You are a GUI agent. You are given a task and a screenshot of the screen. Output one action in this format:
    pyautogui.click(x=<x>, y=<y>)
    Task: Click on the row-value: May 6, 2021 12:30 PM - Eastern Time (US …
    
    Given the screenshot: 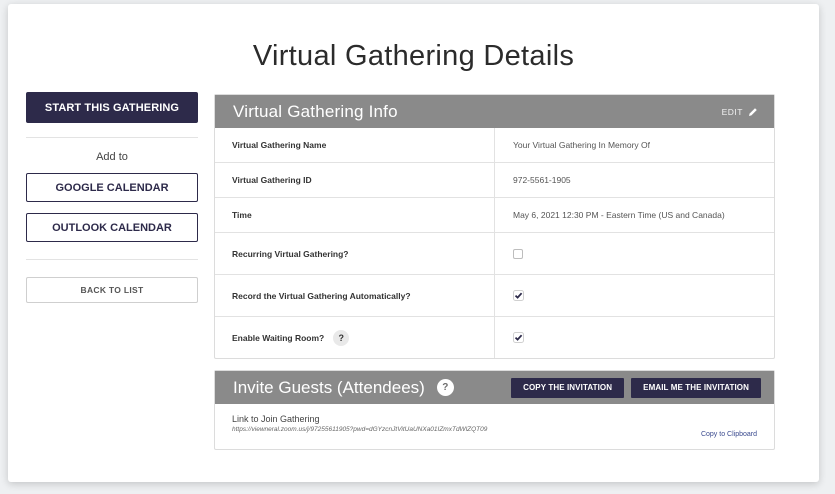 What is the action you would take?
    pyautogui.click(x=619, y=215)
    